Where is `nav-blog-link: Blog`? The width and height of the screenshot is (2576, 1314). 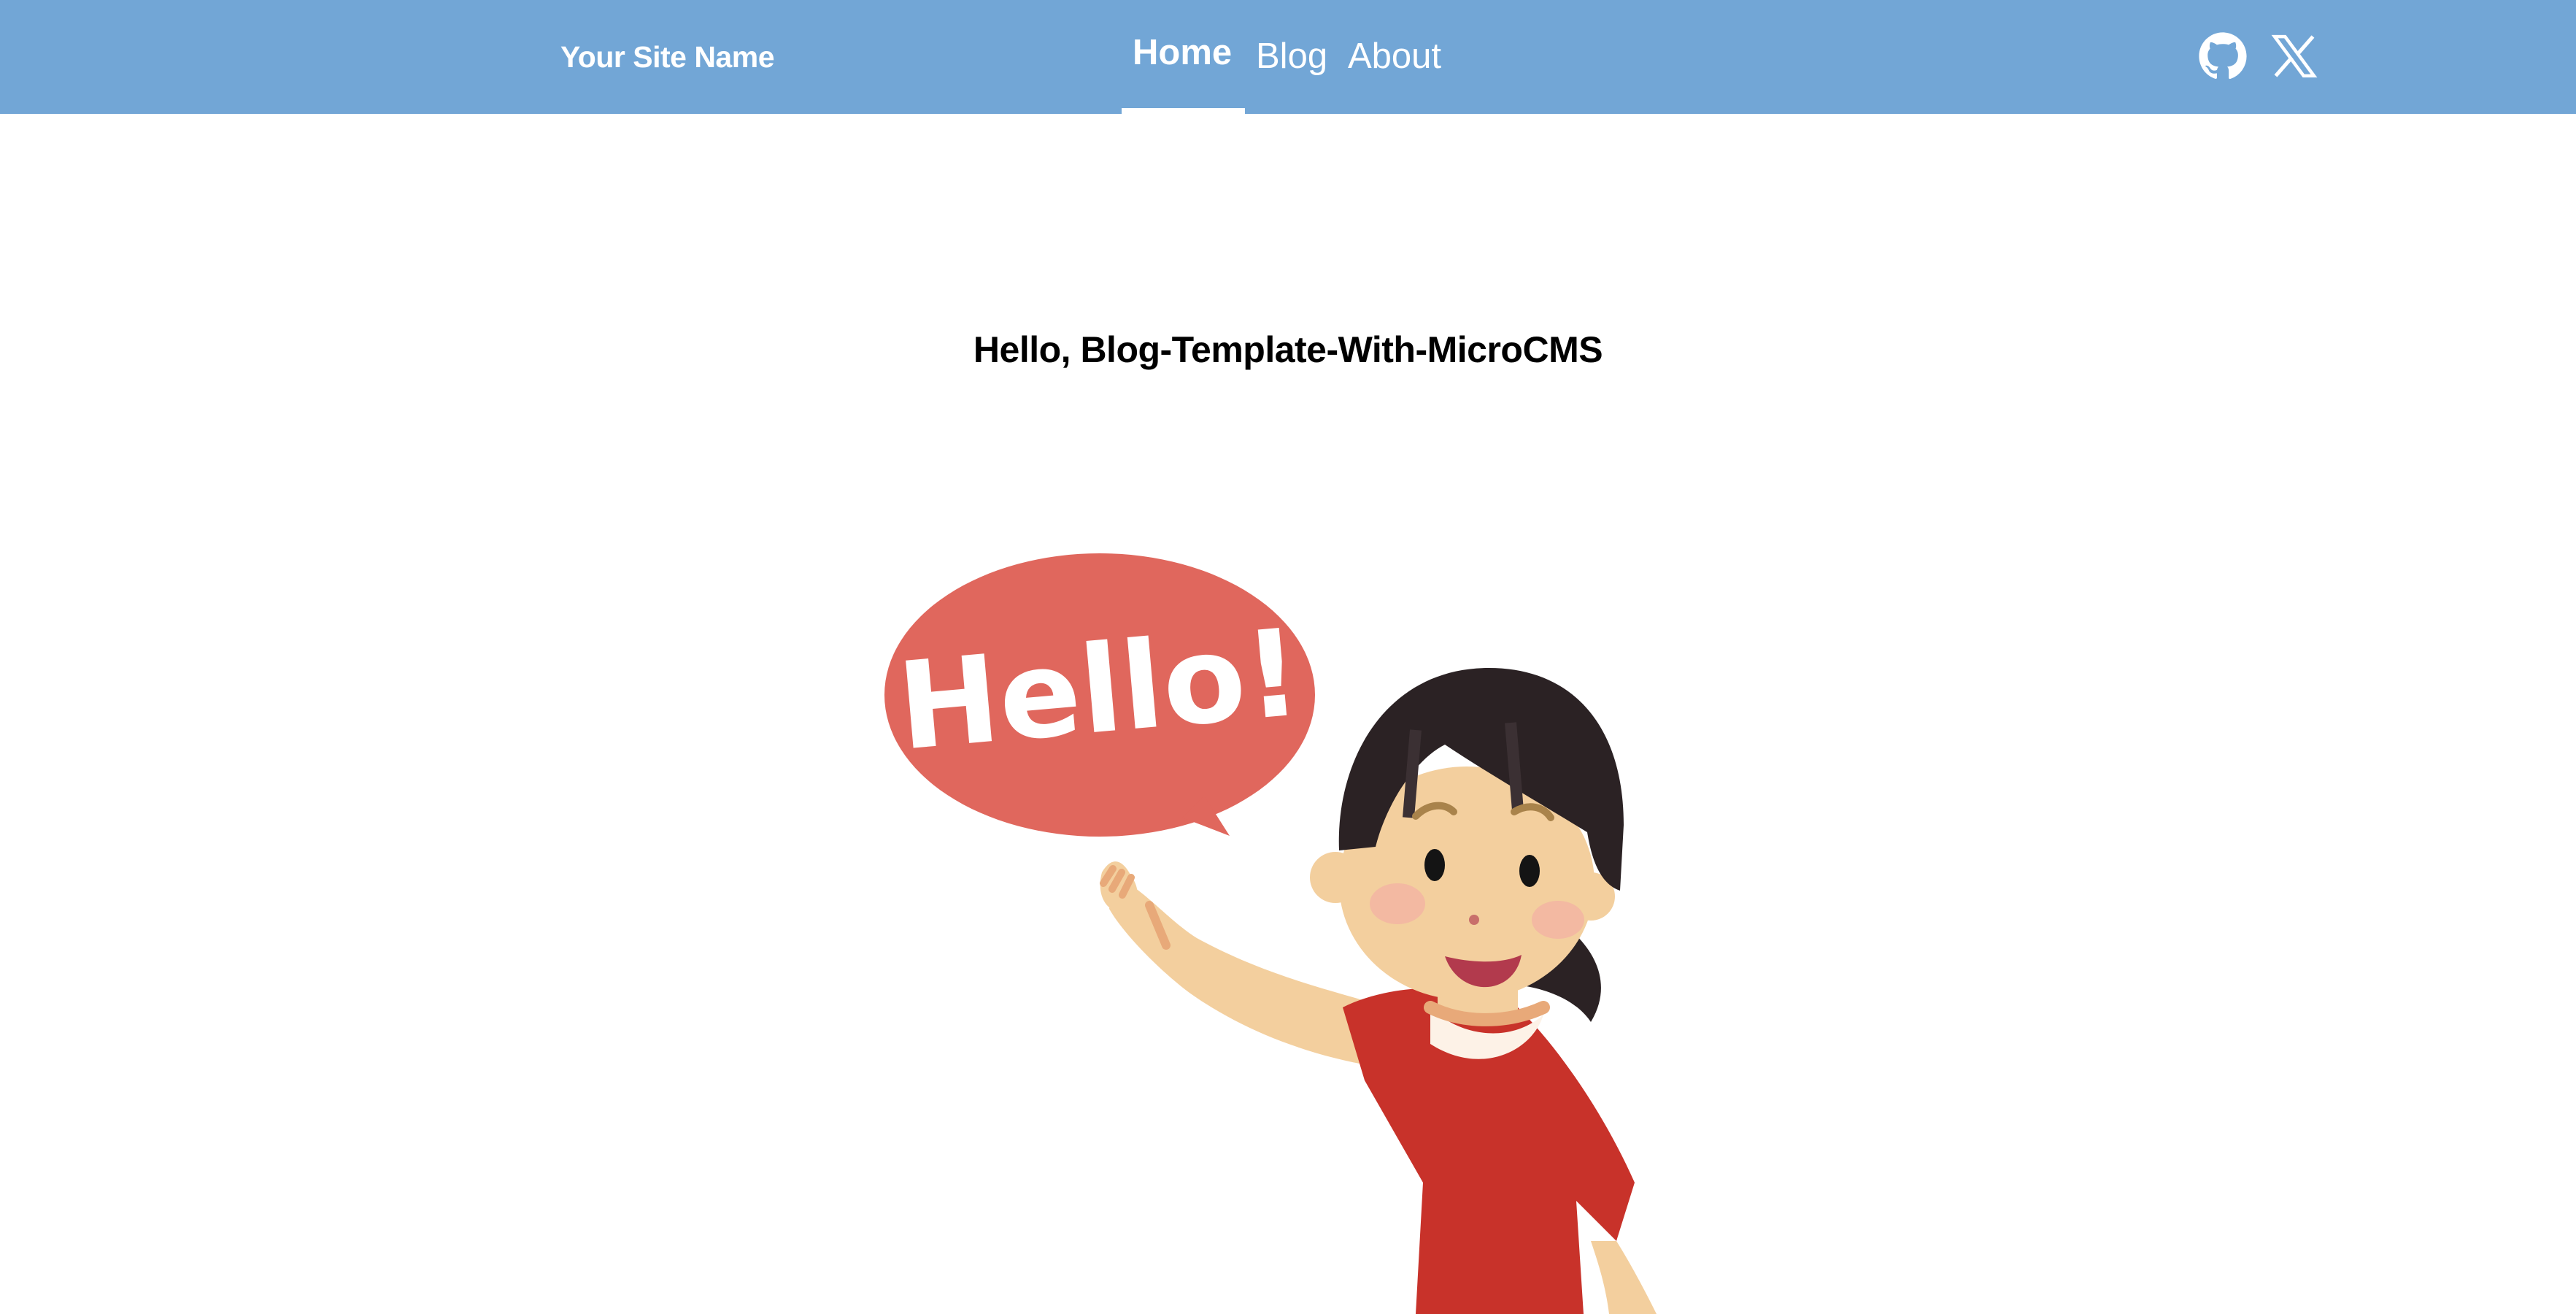
nav-blog-link: Blog is located at coordinates (1291, 56).